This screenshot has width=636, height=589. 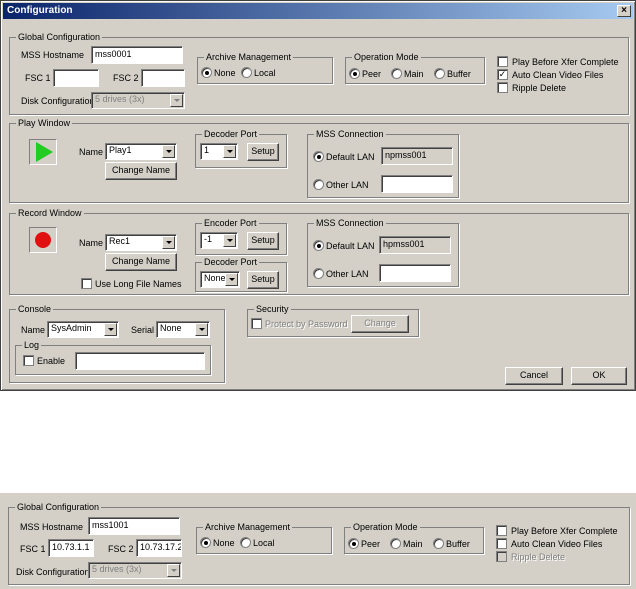 I want to click on encoder-setup-button: Setup, so click(x=263, y=241).